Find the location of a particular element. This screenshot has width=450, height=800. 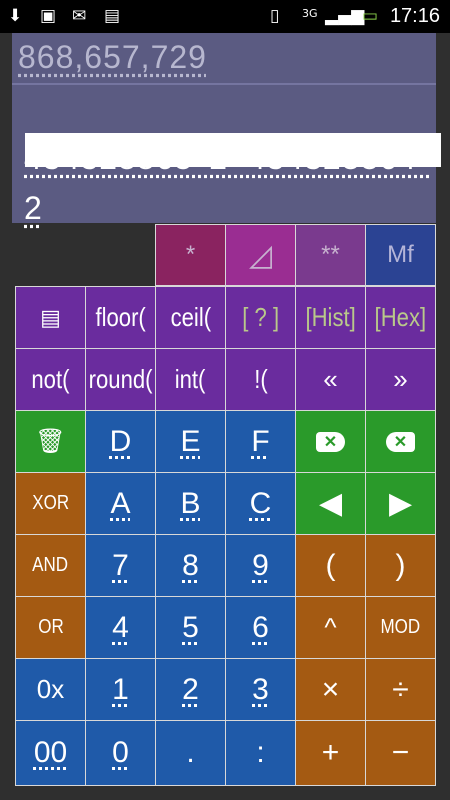

key-4: 4 is located at coordinates (120, 627).